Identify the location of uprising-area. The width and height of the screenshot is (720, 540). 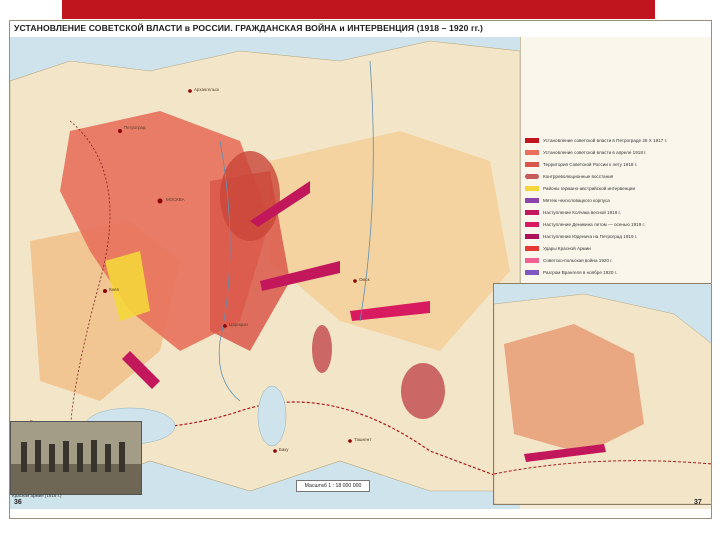
(322, 349).